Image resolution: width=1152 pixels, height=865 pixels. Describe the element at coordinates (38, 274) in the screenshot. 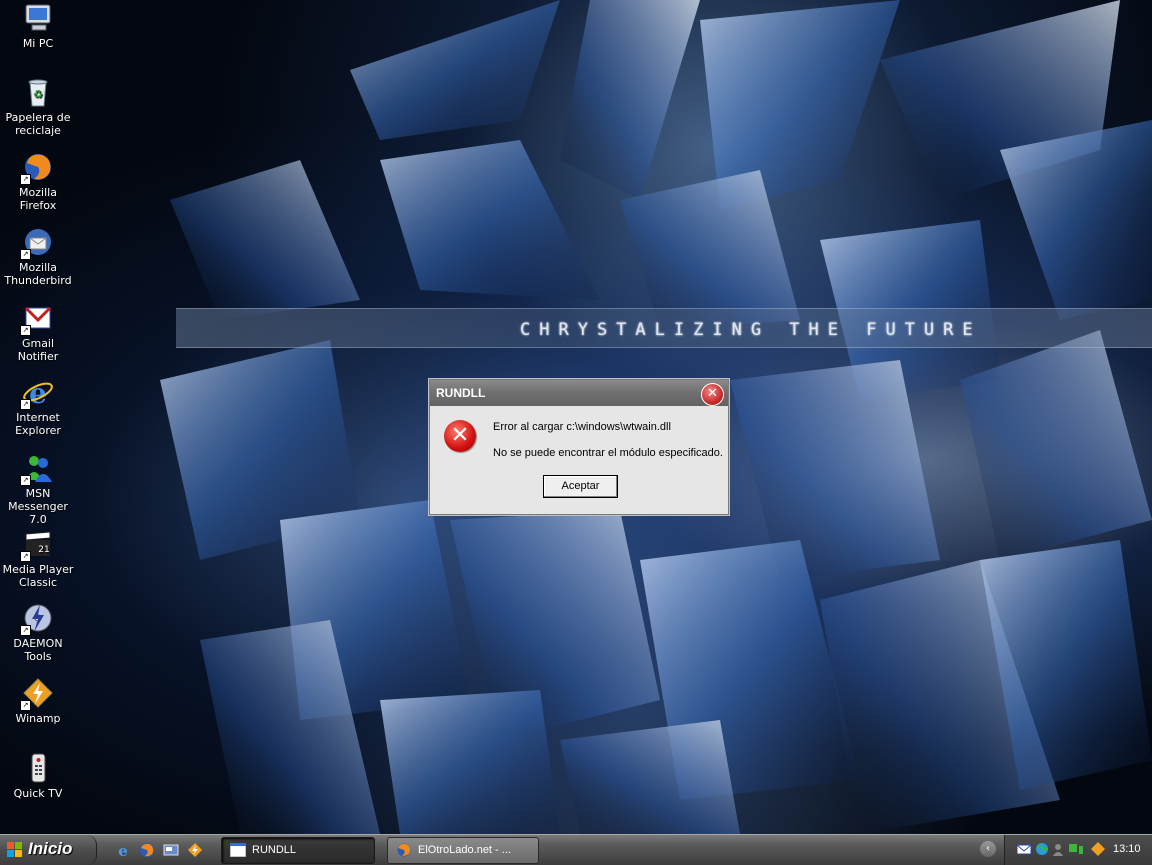

I see `desktop-icon-label: Mozilla Thunderbird` at that location.